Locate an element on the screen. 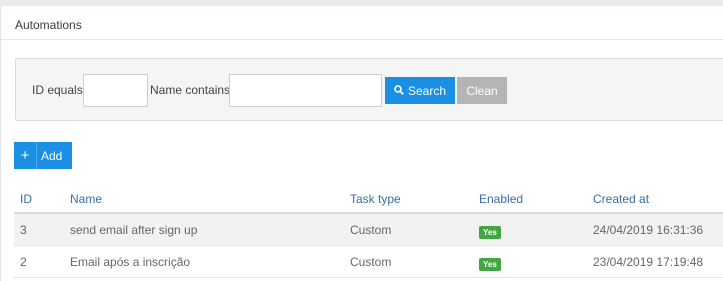  cell-created-at: 23/04/2019 17:19:48 is located at coordinates (655, 261).